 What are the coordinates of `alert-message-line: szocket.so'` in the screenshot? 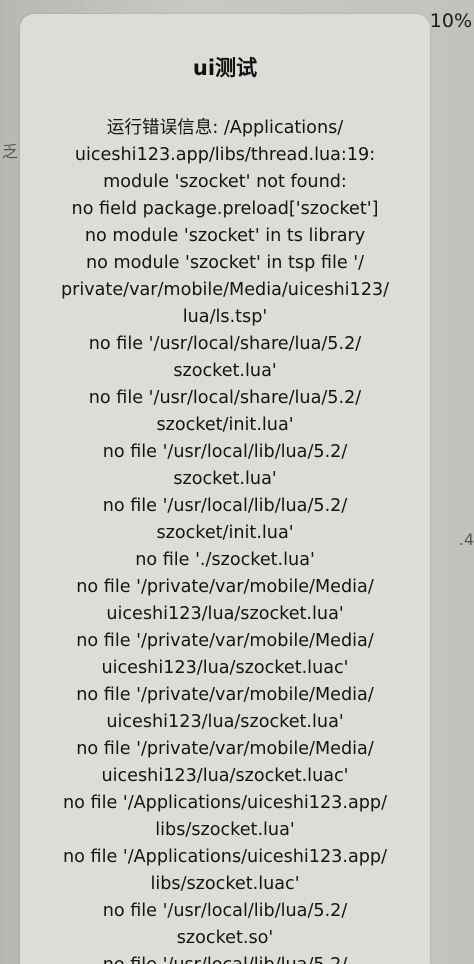 It's located at (225, 938).